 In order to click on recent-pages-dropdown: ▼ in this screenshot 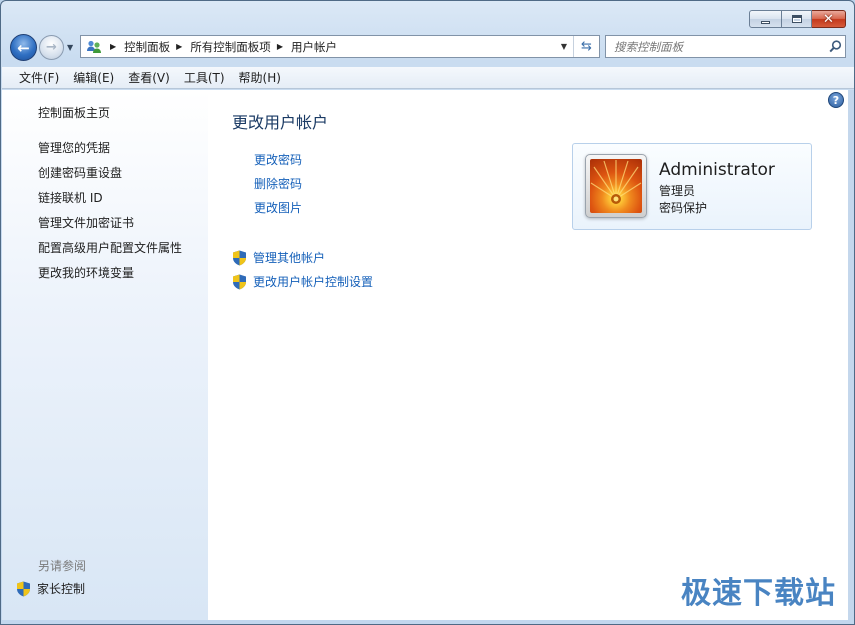, I will do `click(70, 47)`.